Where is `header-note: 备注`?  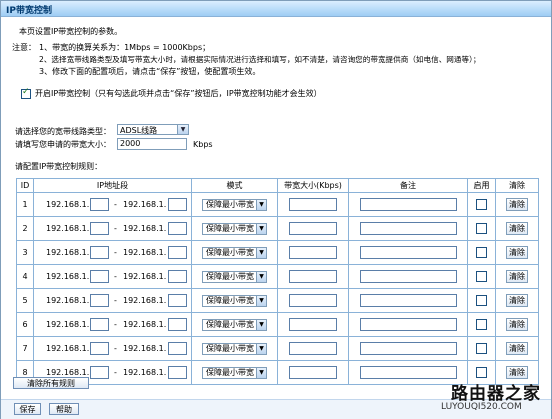
header-note: 备注 is located at coordinates (408, 185).